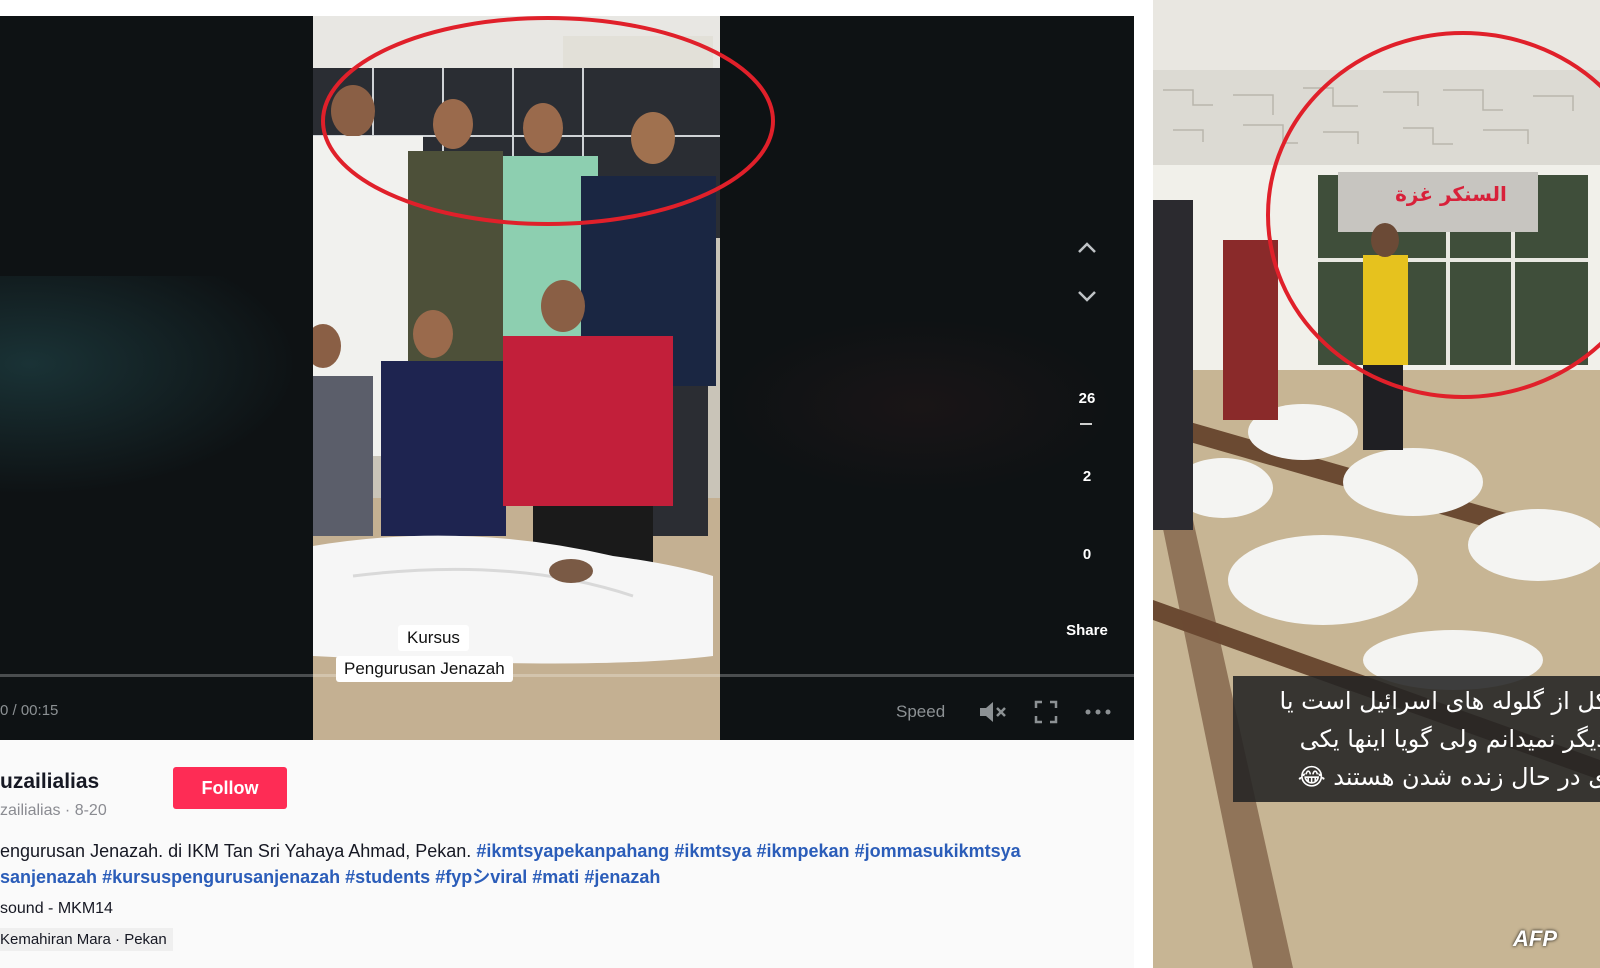  I want to click on video-caption: Pengurusan Jenazah, so click(424, 669).